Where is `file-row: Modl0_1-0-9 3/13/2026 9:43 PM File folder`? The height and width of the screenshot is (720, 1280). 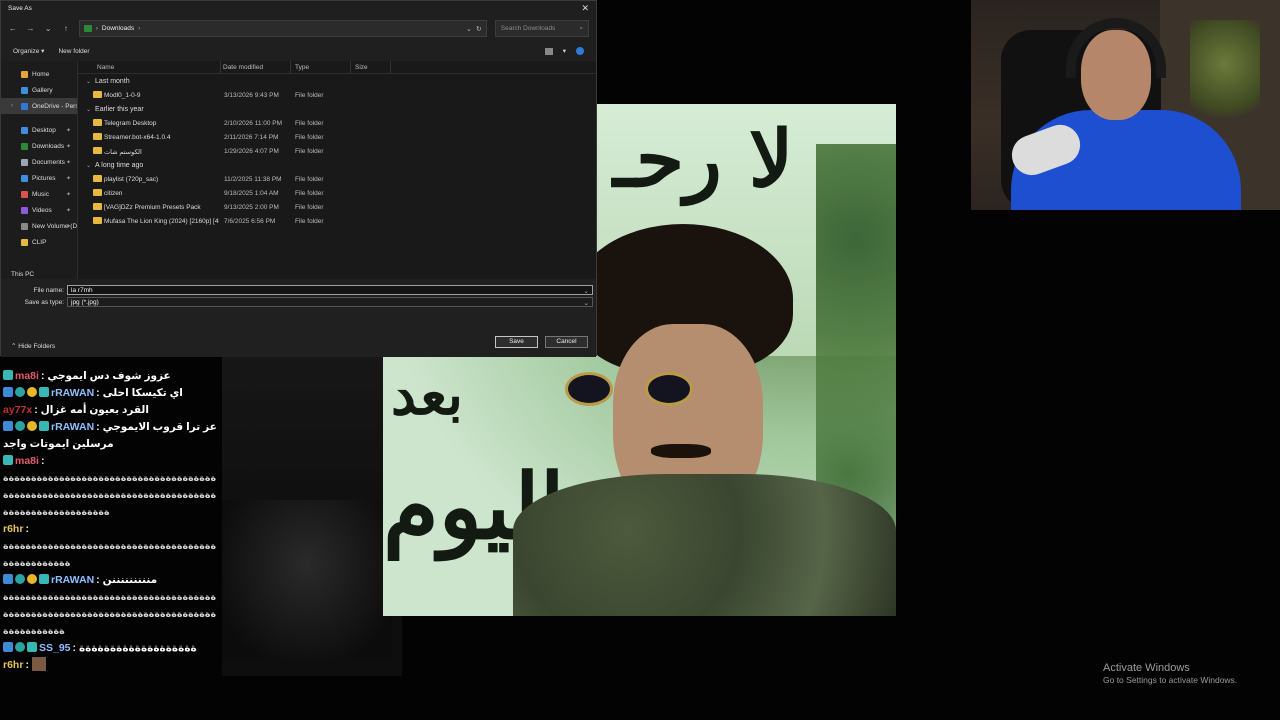 file-row: Modl0_1-0-9 3/13/2026 9:43 PM File folder is located at coordinates (337, 95).